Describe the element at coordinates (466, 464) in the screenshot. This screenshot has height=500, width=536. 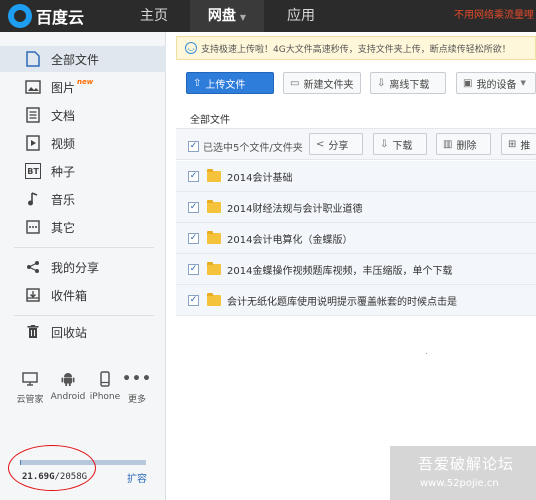
I see `watermark-title: 吾爱破解论坛` at that location.